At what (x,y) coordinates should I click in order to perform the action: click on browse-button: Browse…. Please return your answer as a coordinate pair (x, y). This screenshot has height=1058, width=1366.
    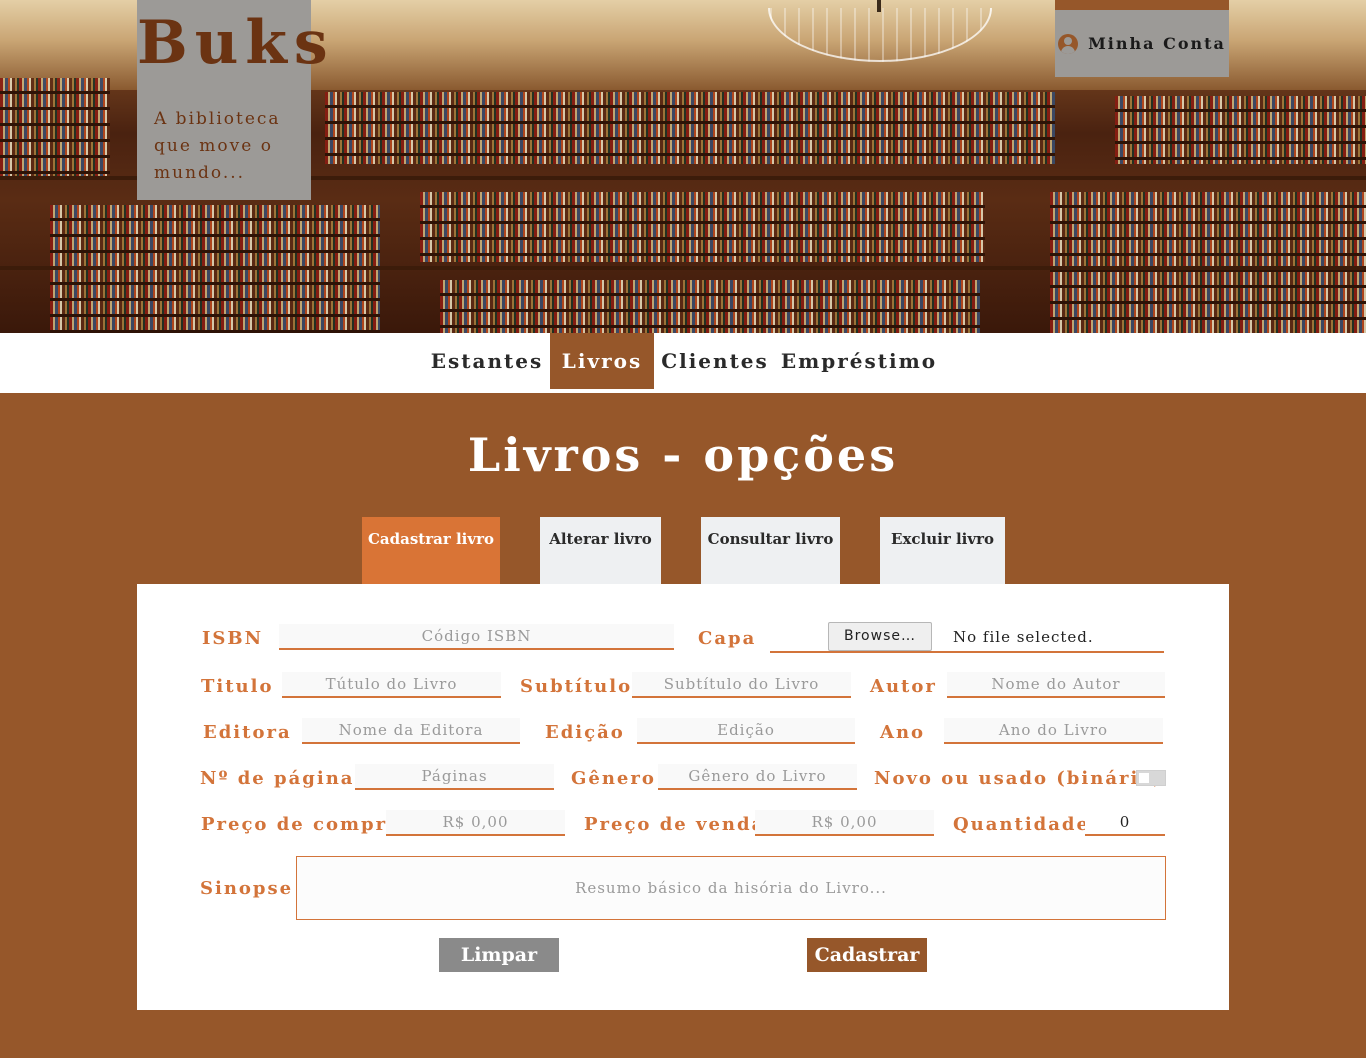
    Looking at the image, I should click on (880, 636).